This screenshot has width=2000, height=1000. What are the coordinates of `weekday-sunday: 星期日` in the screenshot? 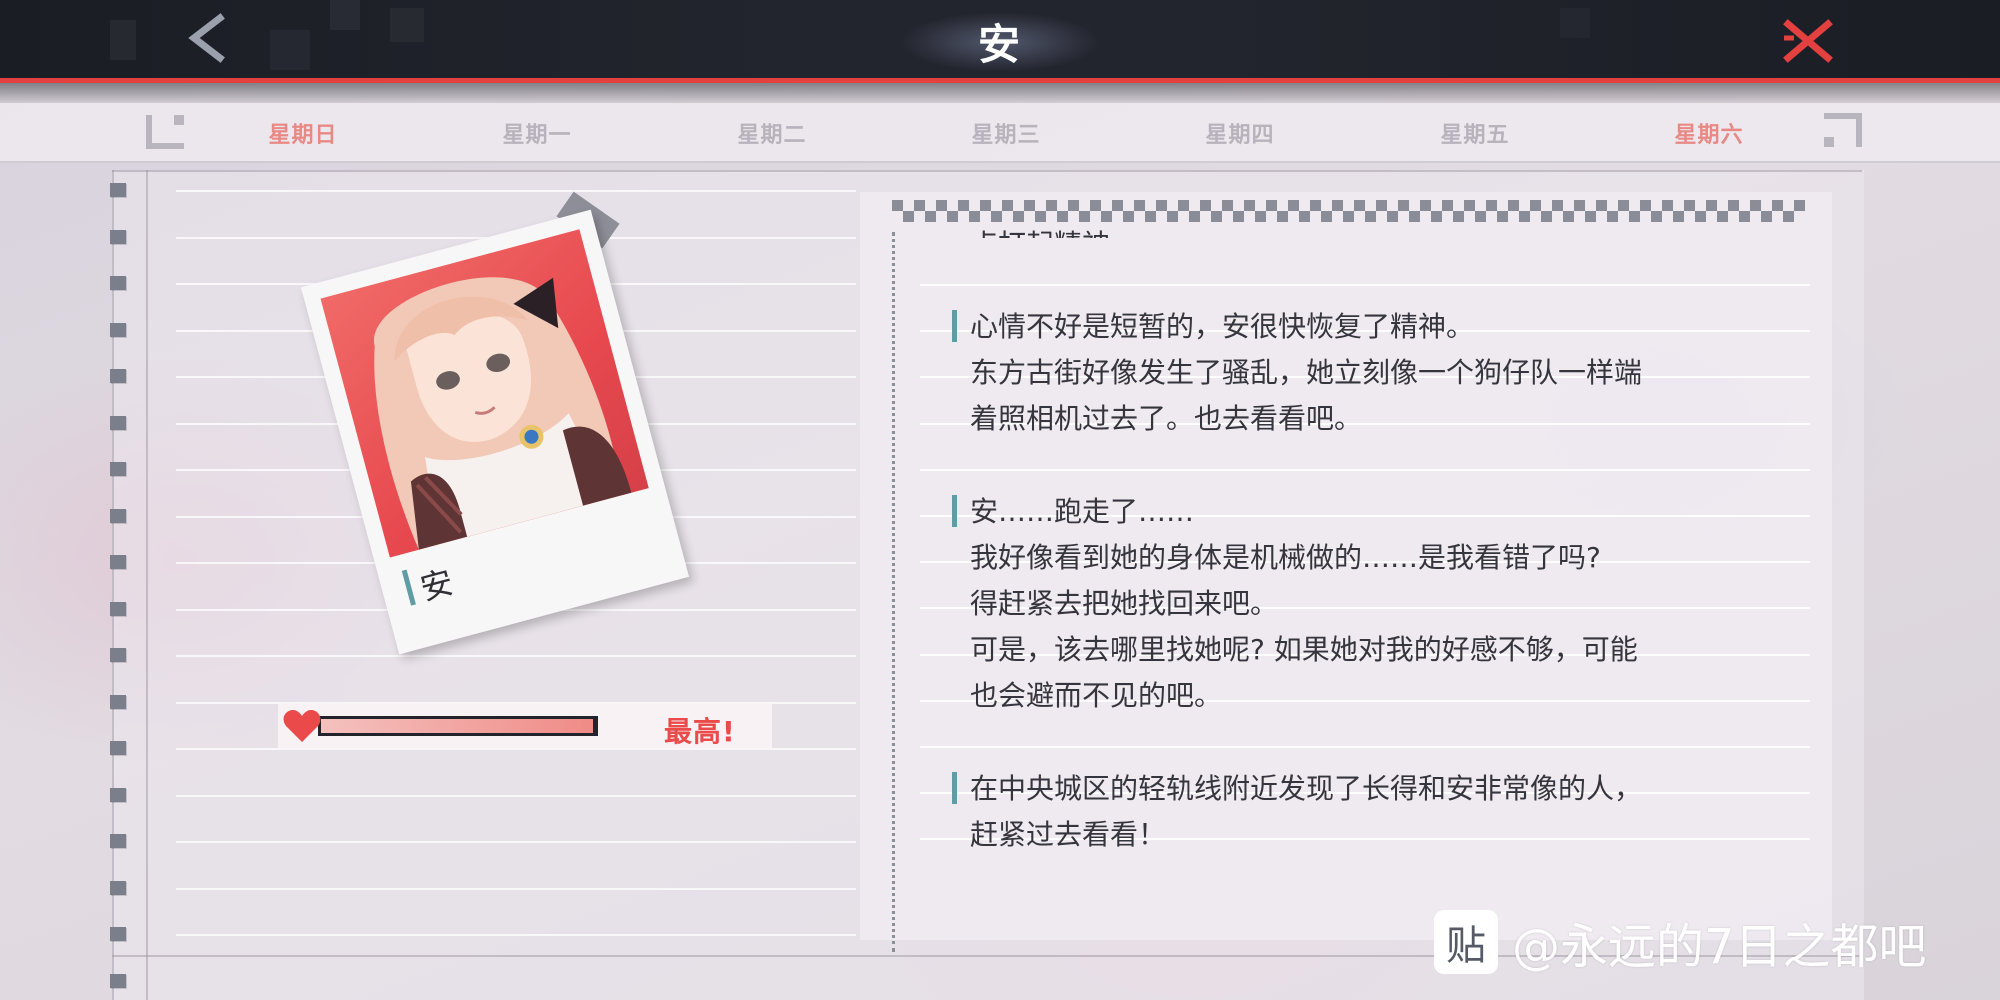 It's located at (303, 133).